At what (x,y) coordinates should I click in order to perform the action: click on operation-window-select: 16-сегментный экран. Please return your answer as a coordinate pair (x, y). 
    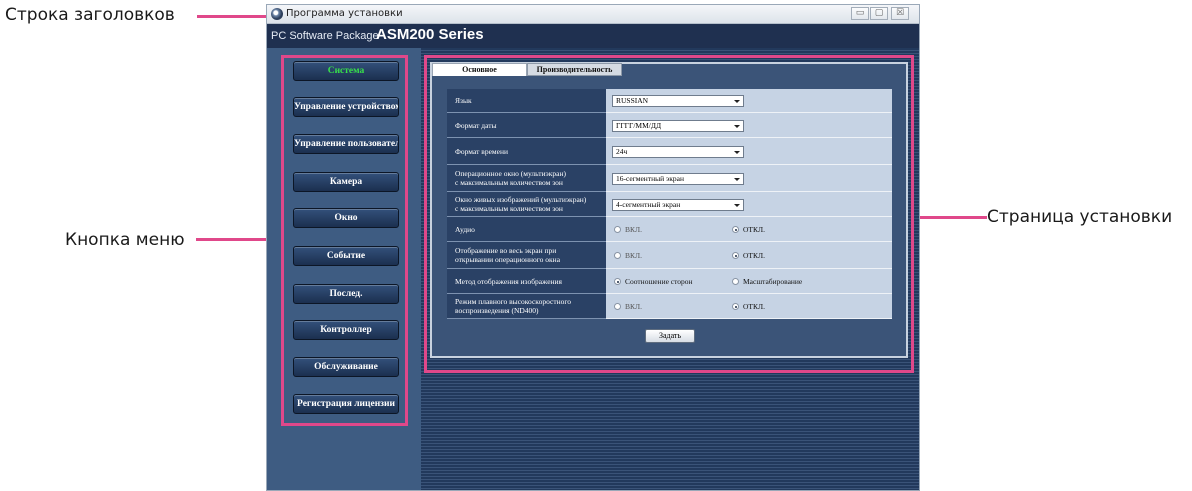
    Looking at the image, I should click on (678, 179).